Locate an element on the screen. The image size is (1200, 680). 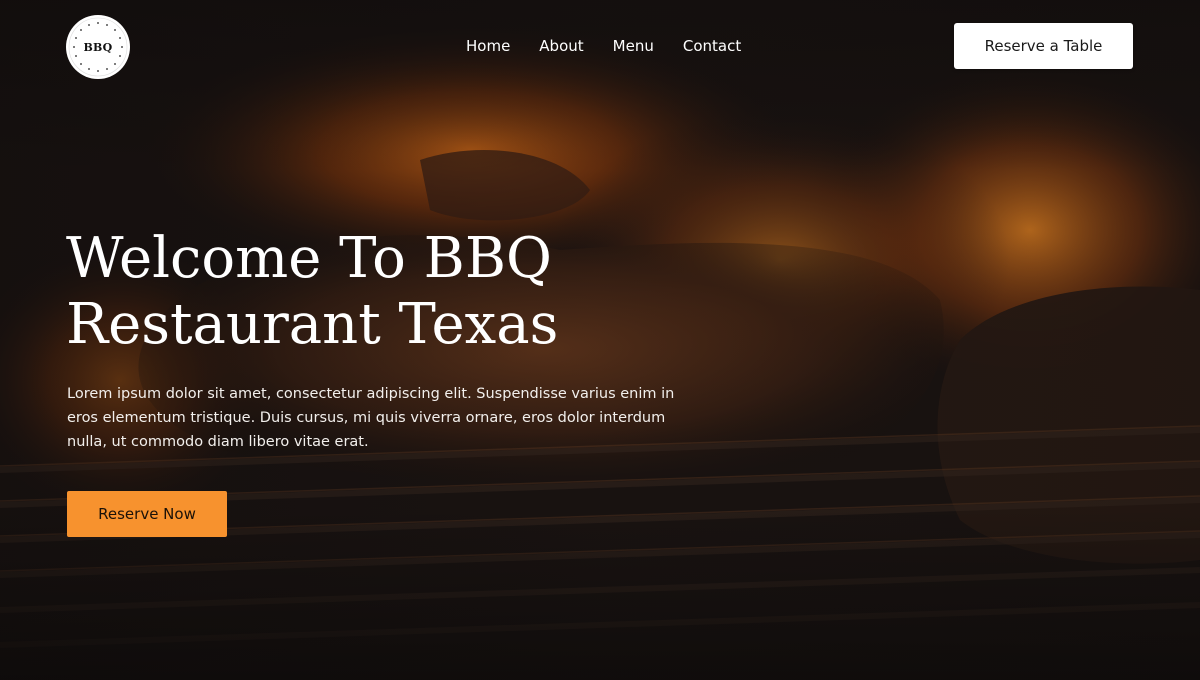
nav-link-menu: Menu is located at coordinates (633, 46).